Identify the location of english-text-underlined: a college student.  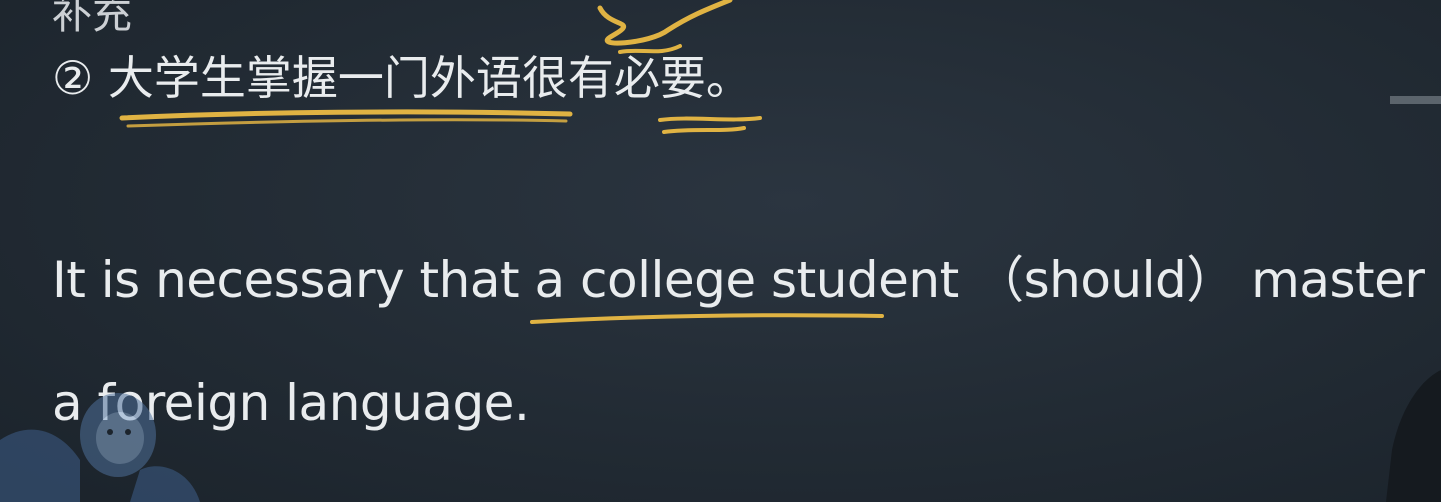
(747, 280).